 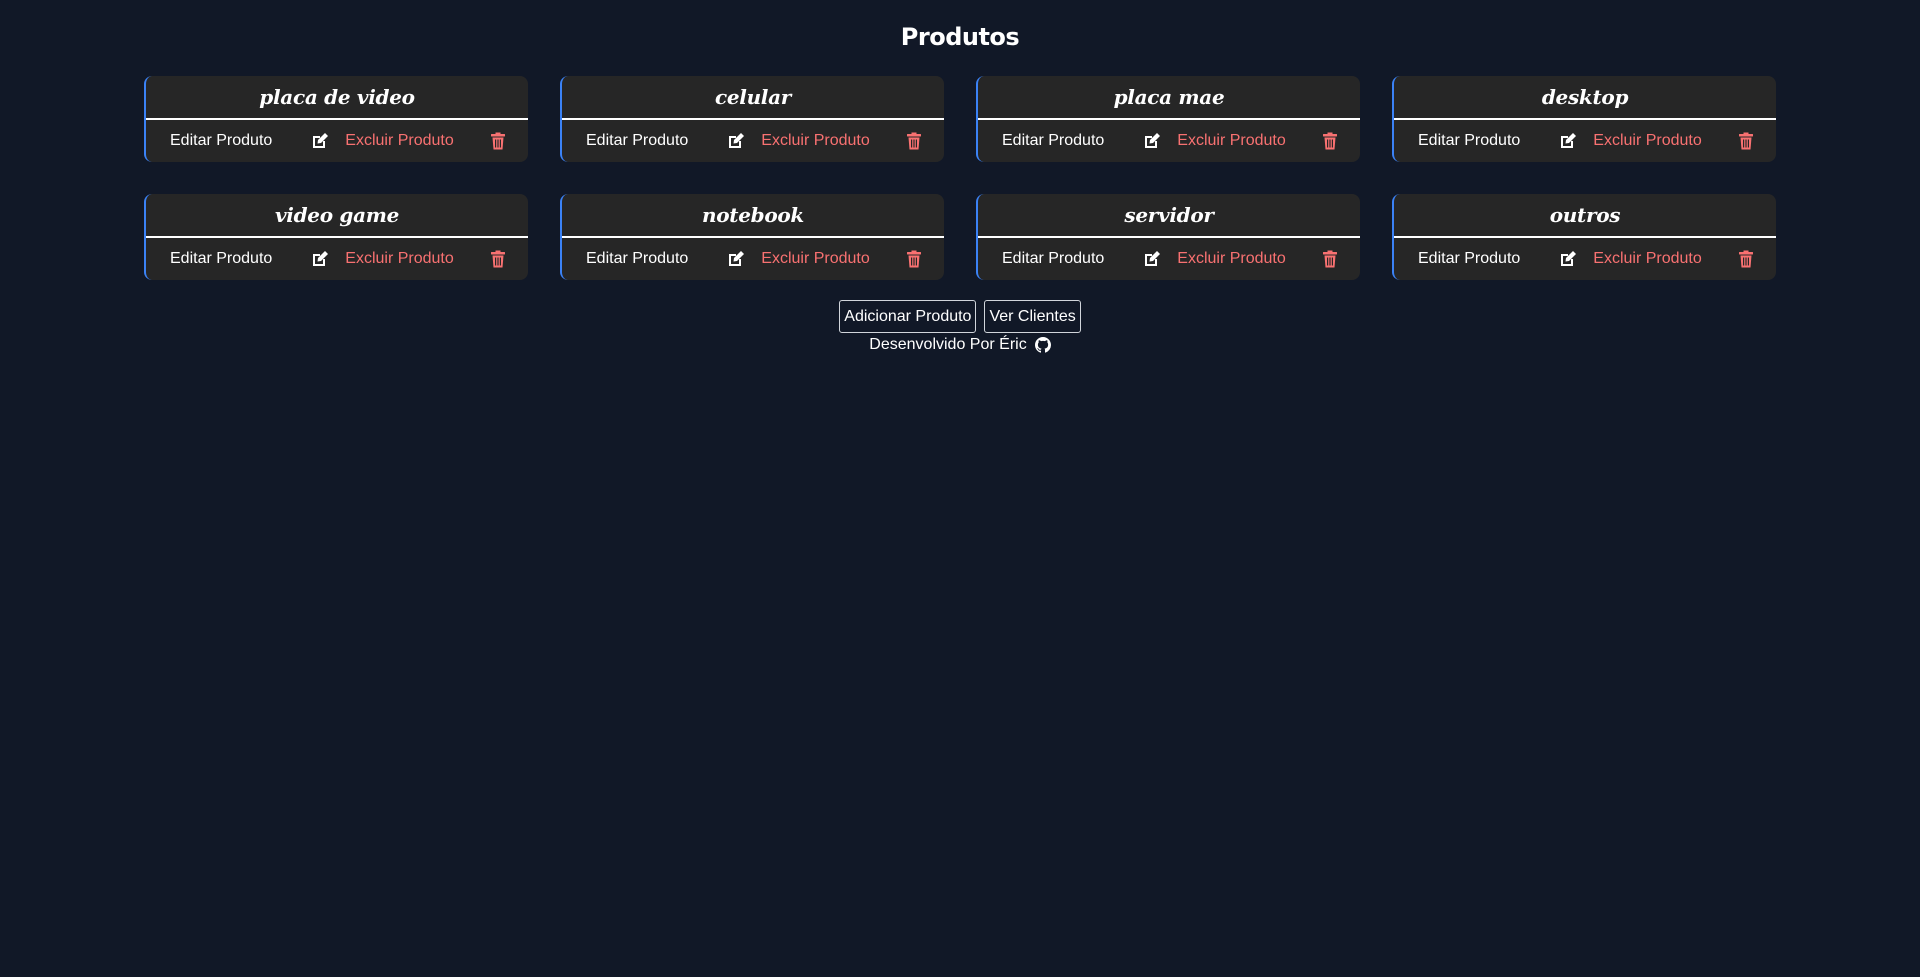 I want to click on product-card: celular Editar Produto Excluir Produto, so click(x=752, y=119).